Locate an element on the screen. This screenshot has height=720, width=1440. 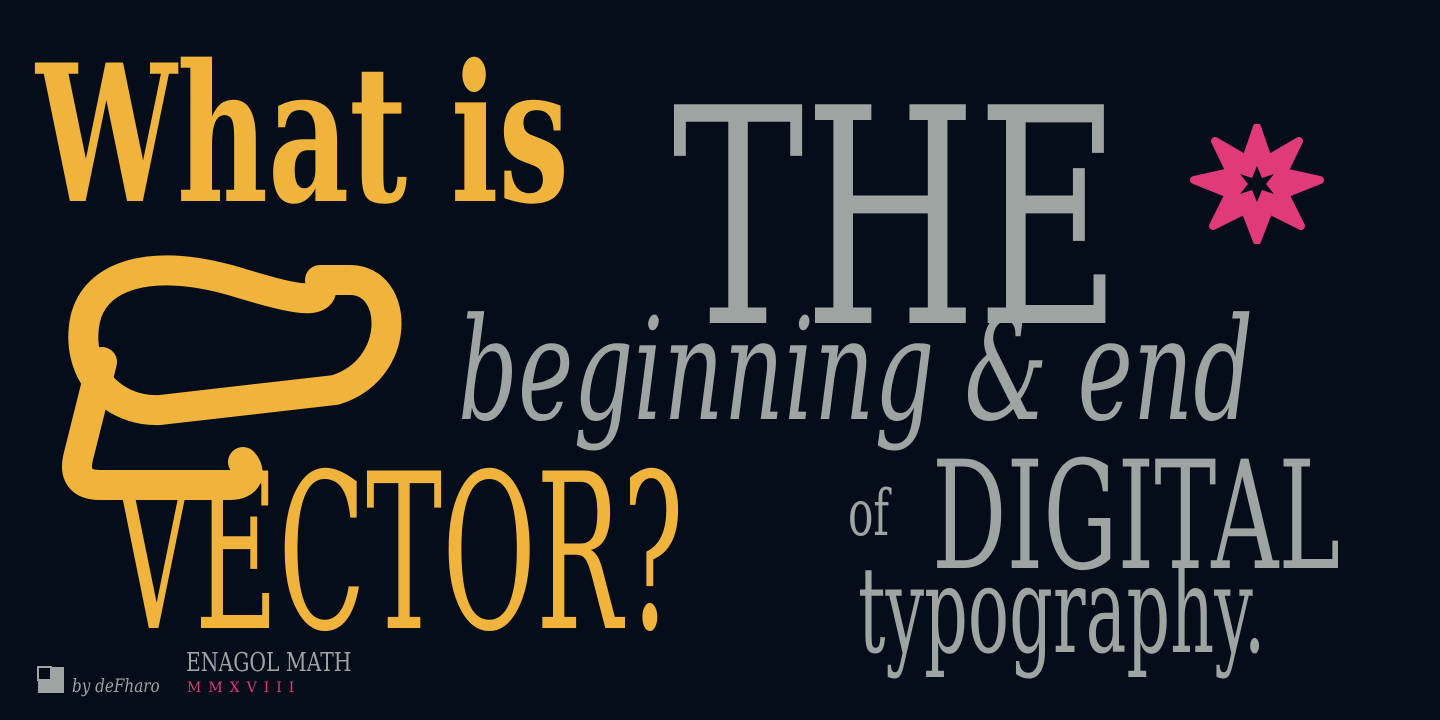
font-name: ENAGOL MATH is located at coordinates (269, 663).